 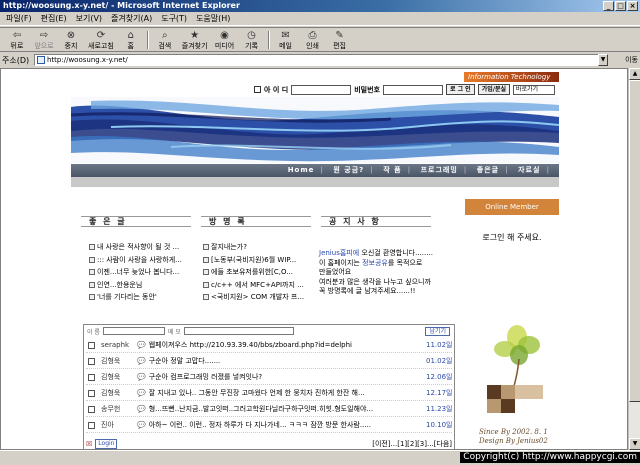 What do you see at coordinates (634, 444) in the screenshot?
I see `scroll-down-icon: ▼` at bounding box center [634, 444].